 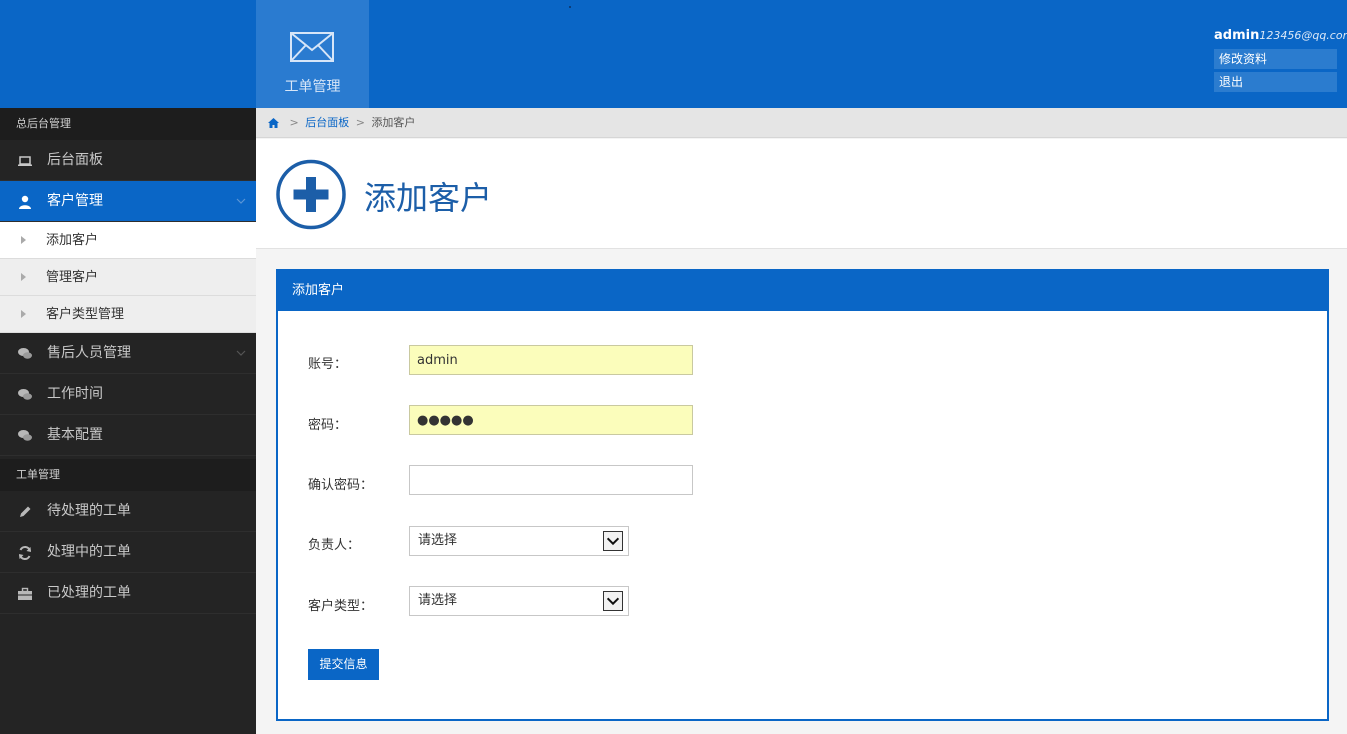 I want to click on user-icon, so click(x=25, y=202).